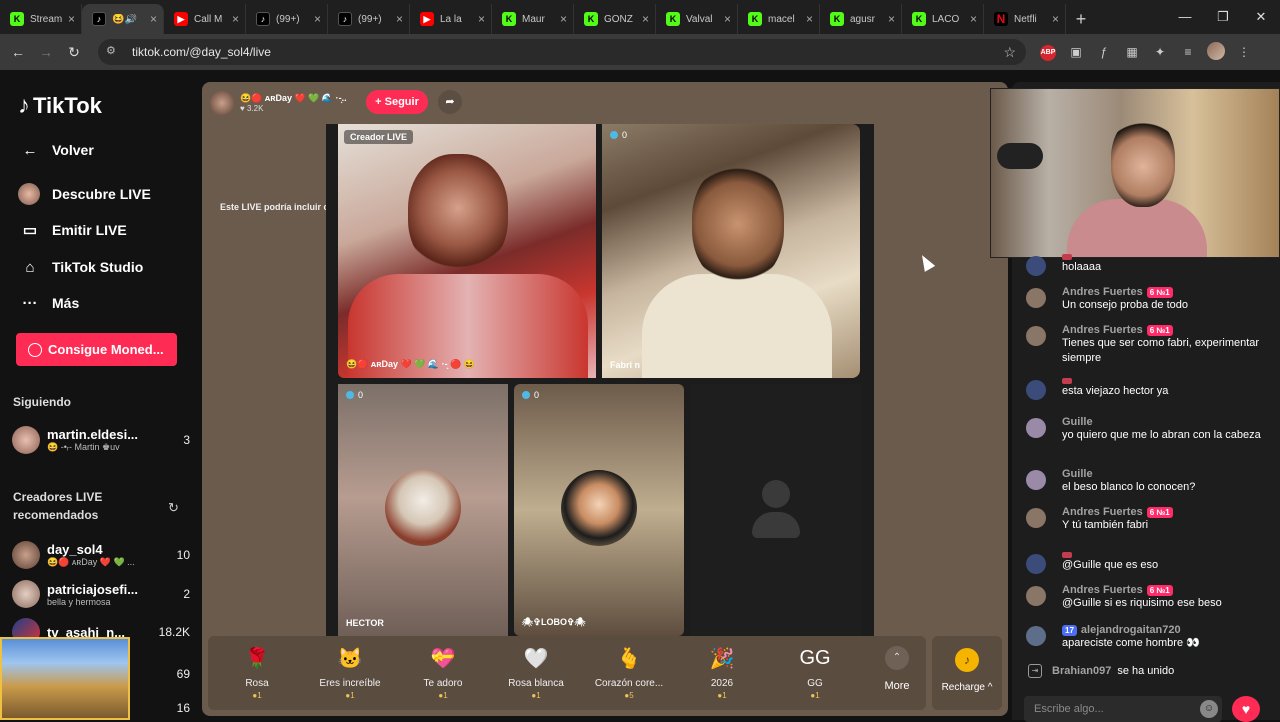  I want to click on refresh-icon: ↻, so click(173, 508).